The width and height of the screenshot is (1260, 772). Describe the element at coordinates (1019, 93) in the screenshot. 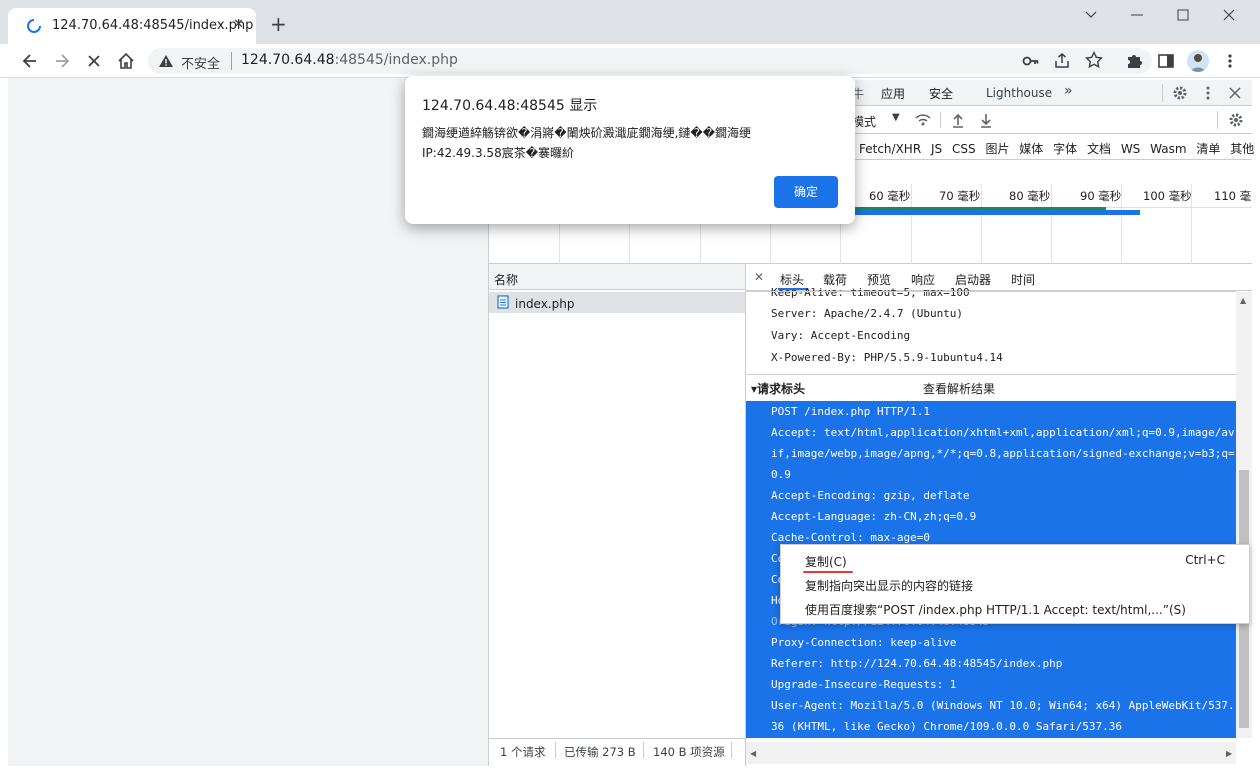

I see `tab-lighthouse: Lighthouse` at that location.